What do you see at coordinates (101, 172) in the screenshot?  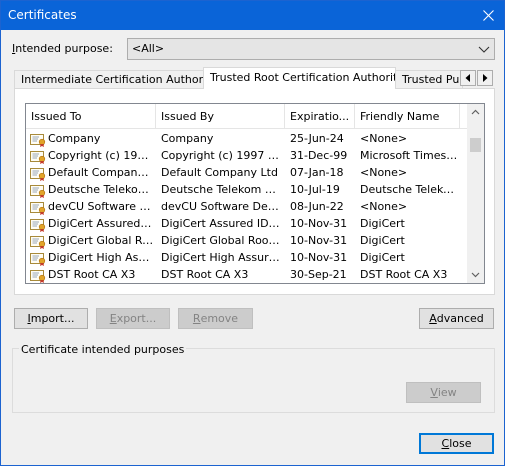 I see `cell-issued-to: Default Company Ltd` at bounding box center [101, 172].